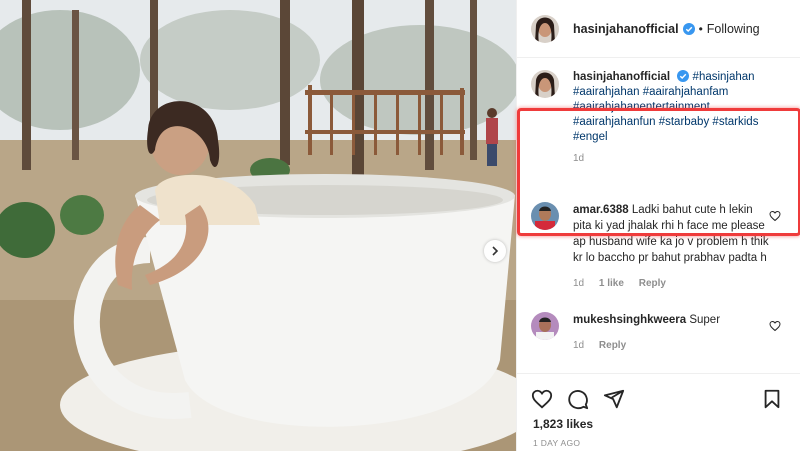 This screenshot has width=800, height=451. What do you see at coordinates (772, 399) in the screenshot?
I see `bookmark-icon` at bounding box center [772, 399].